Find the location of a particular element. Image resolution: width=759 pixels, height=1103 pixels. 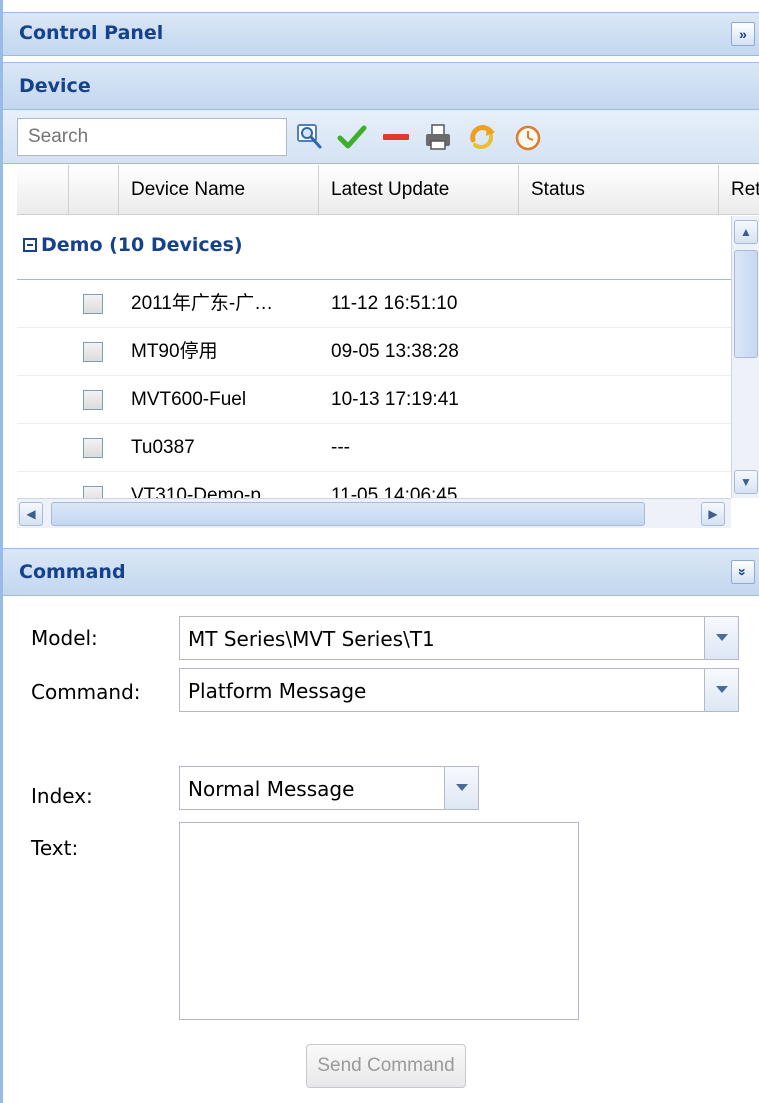

vertical-scrollbar: ▲ ▼ is located at coordinates (745, 357).